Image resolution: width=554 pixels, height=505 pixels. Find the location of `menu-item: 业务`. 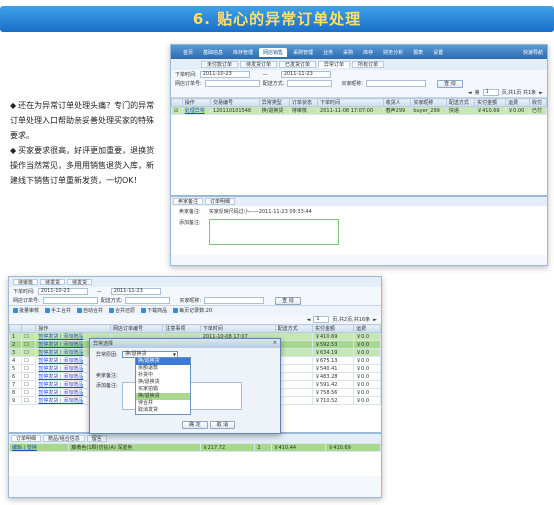

menu-item: 业务 is located at coordinates (328, 52).